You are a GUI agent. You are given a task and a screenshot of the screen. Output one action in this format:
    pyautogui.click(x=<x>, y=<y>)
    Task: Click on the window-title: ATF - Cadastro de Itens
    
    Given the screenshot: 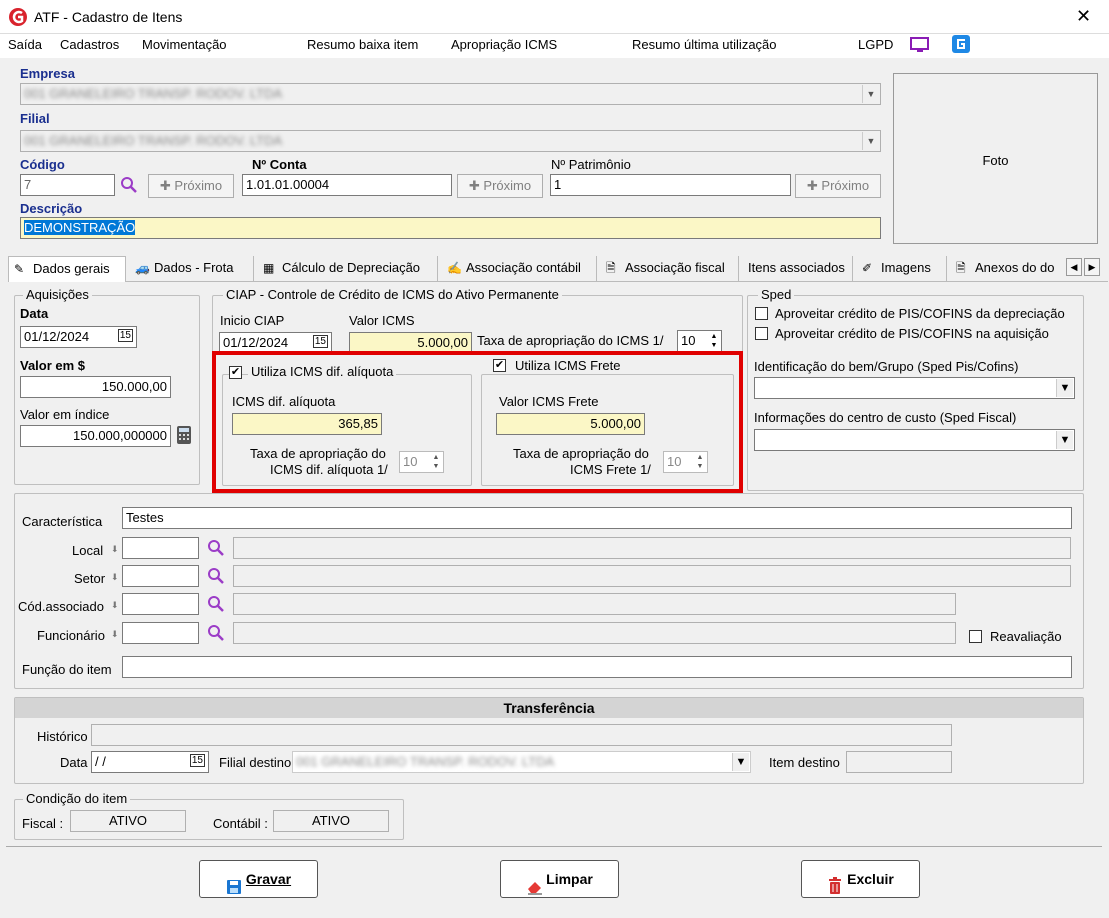 What is the action you would take?
    pyautogui.click(x=108, y=17)
    